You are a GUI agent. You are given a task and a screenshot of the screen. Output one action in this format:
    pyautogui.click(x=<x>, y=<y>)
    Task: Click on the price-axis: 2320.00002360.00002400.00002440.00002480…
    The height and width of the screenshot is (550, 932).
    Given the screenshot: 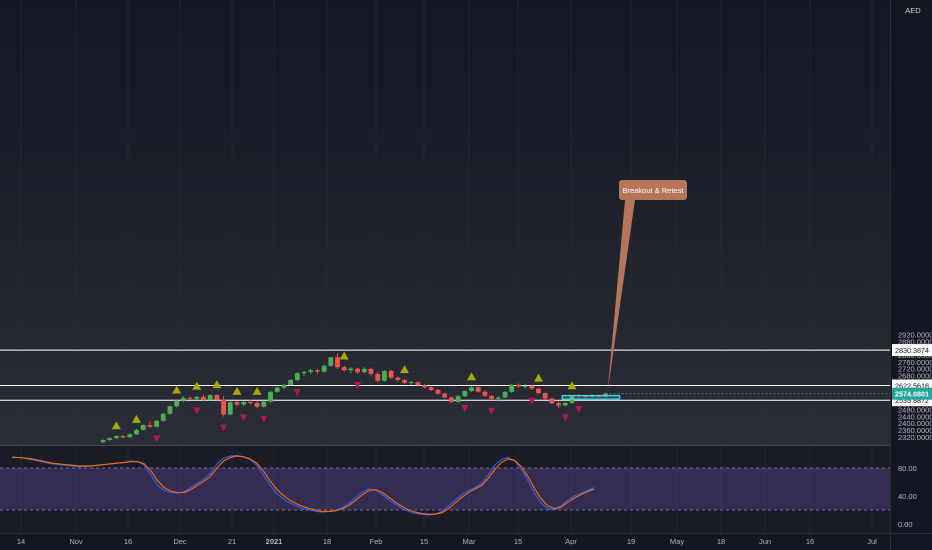 What is the action you would take?
    pyautogui.click(x=912, y=386)
    